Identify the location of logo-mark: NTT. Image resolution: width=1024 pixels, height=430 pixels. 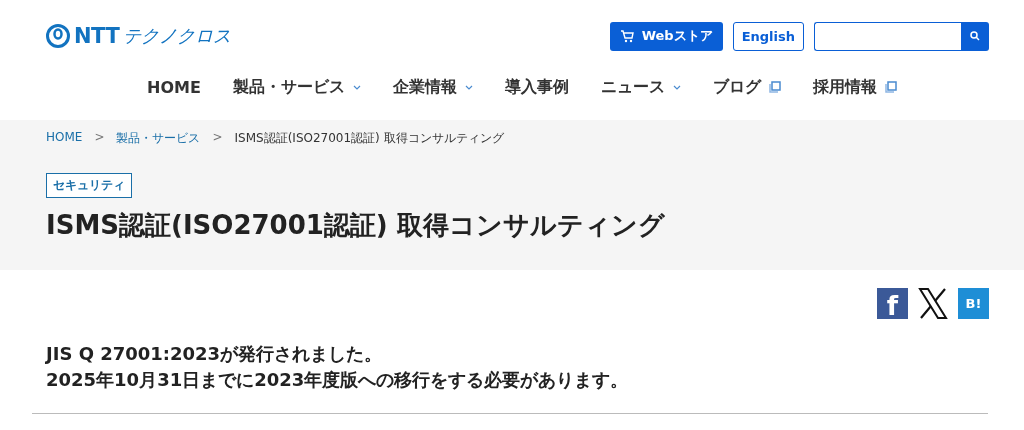
(97, 36).